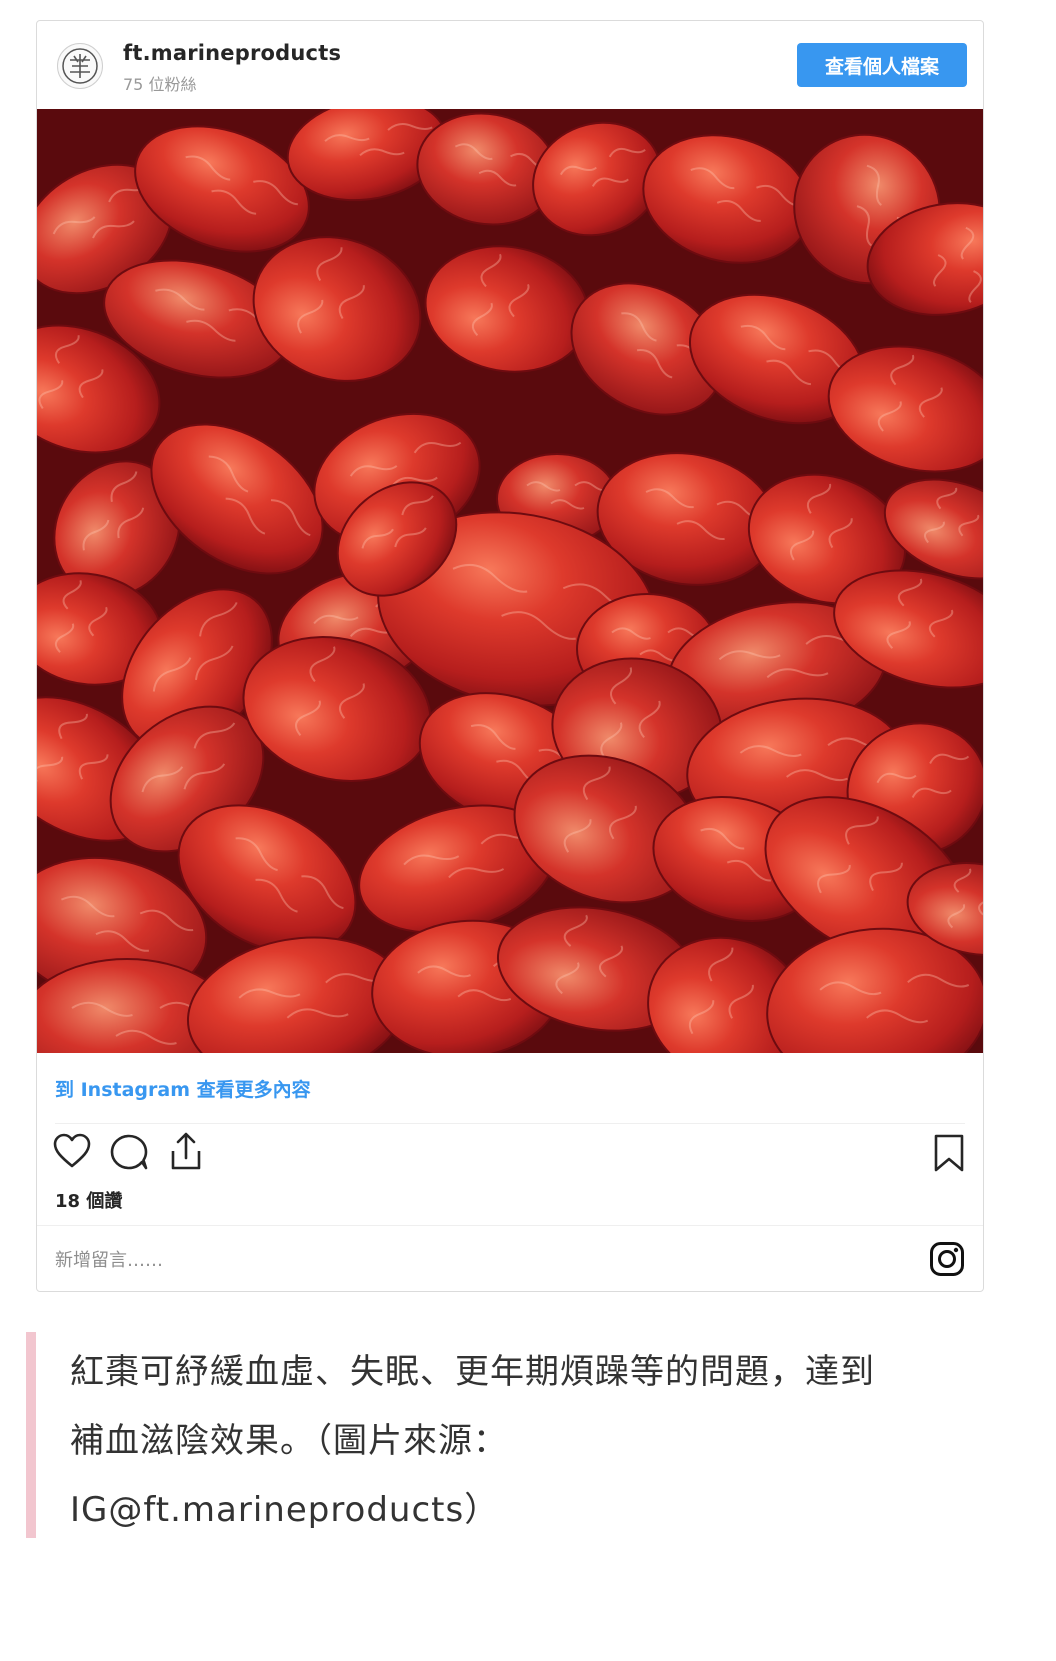 This screenshot has width=1056, height=1661. I want to click on like-count: 18 個讚, so click(88, 1200).